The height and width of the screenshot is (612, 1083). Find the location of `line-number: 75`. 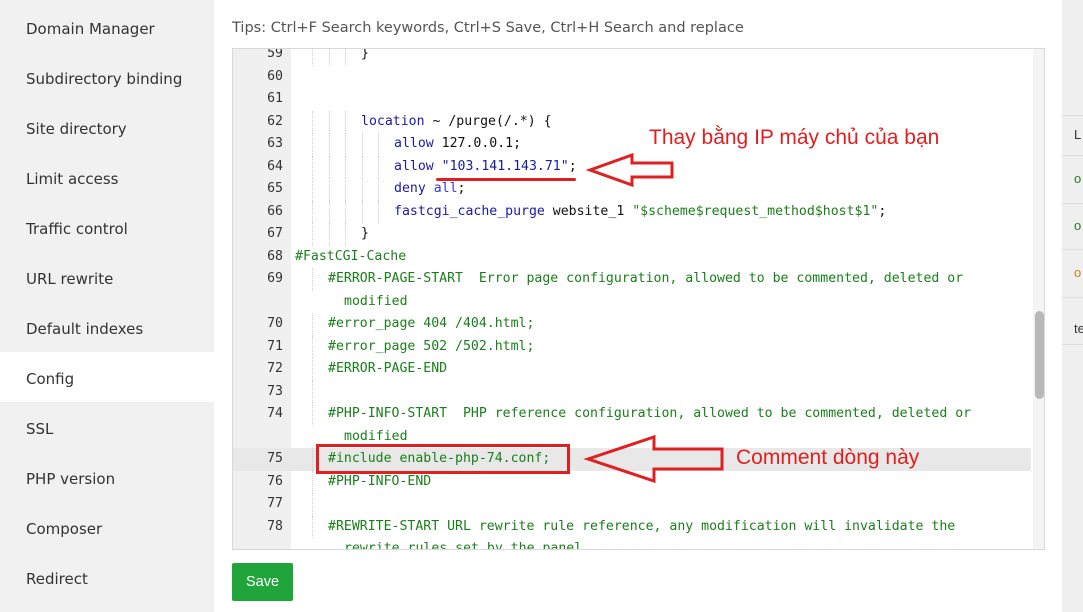

line-number: 75 is located at coordinates (275, 458).